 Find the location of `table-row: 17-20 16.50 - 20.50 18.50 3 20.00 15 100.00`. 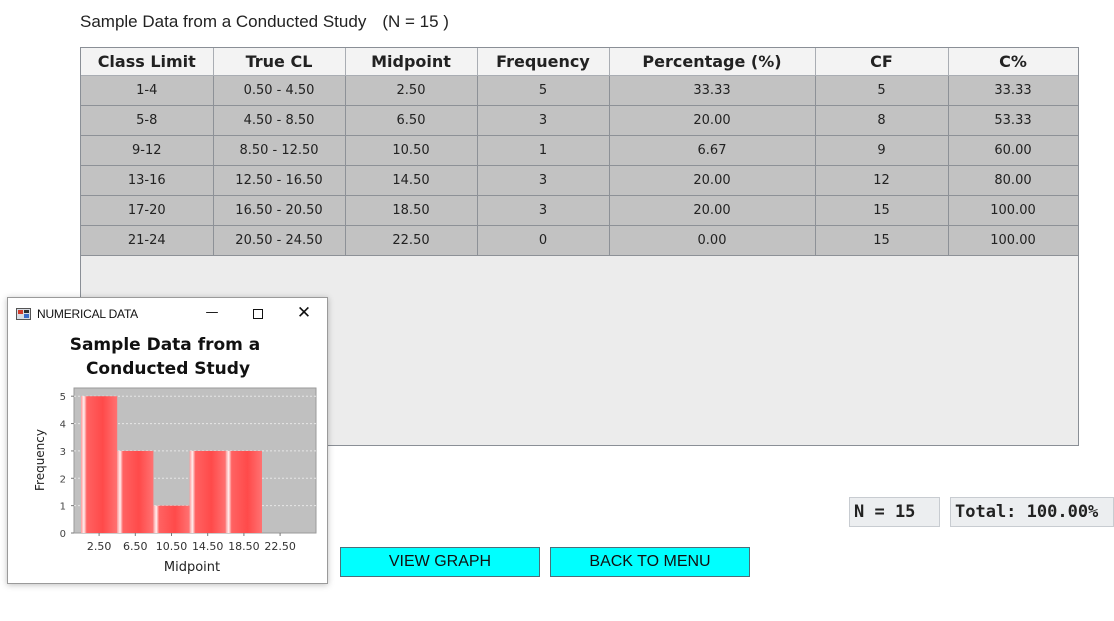

table-row: 17-20 16.50 - 20.50 18.50 3 20.00 15 100.00 is located at coordinates (579, 210).